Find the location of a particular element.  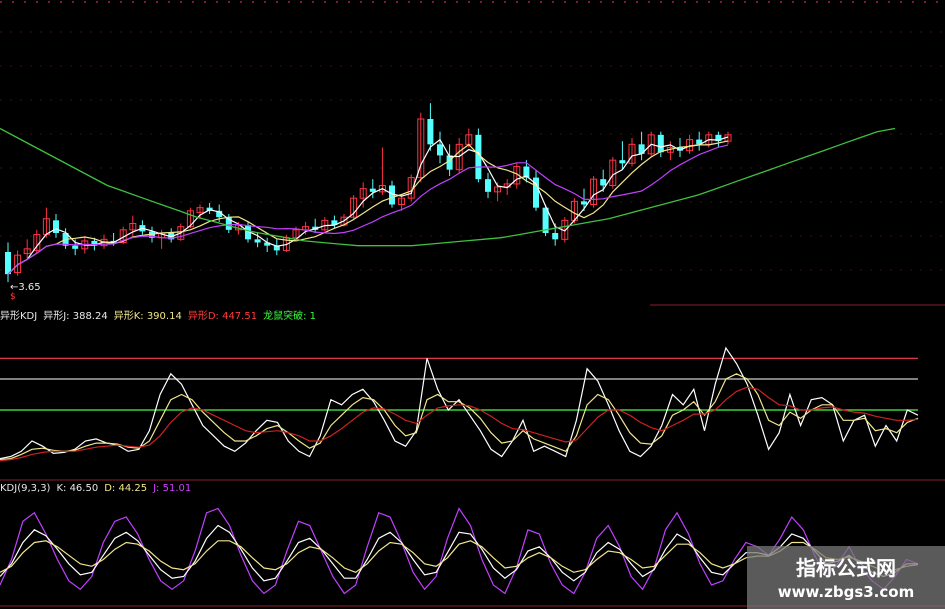

watermark-title: 指标公式网 is located at coordinates (846, 568).